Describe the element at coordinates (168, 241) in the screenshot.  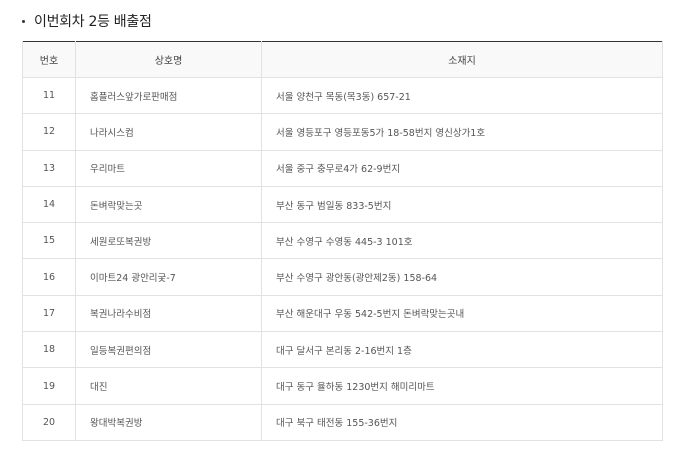
I see `cell-store-name: 세원로또복권방` at that location.